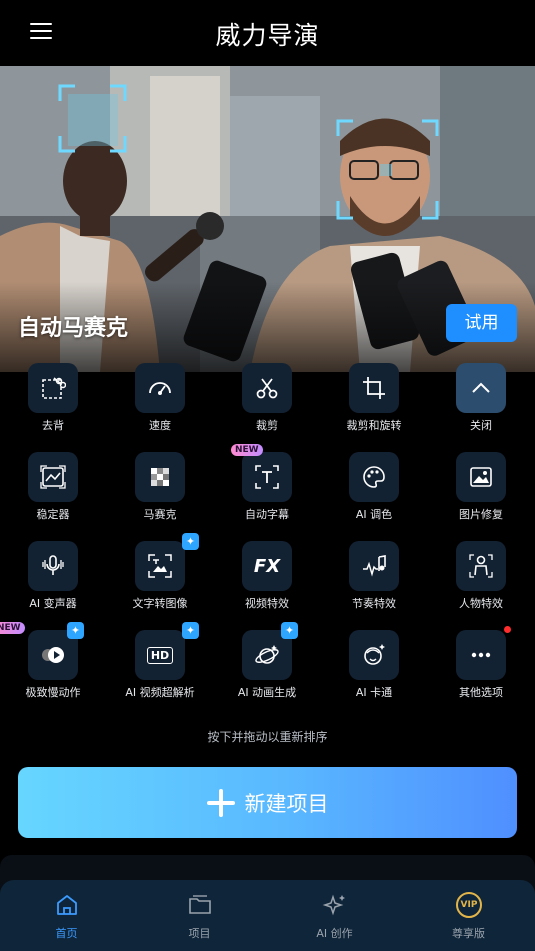 The width and height of the screenshot is (535, 951). I want to click on caption-icon, so click(267, 477).